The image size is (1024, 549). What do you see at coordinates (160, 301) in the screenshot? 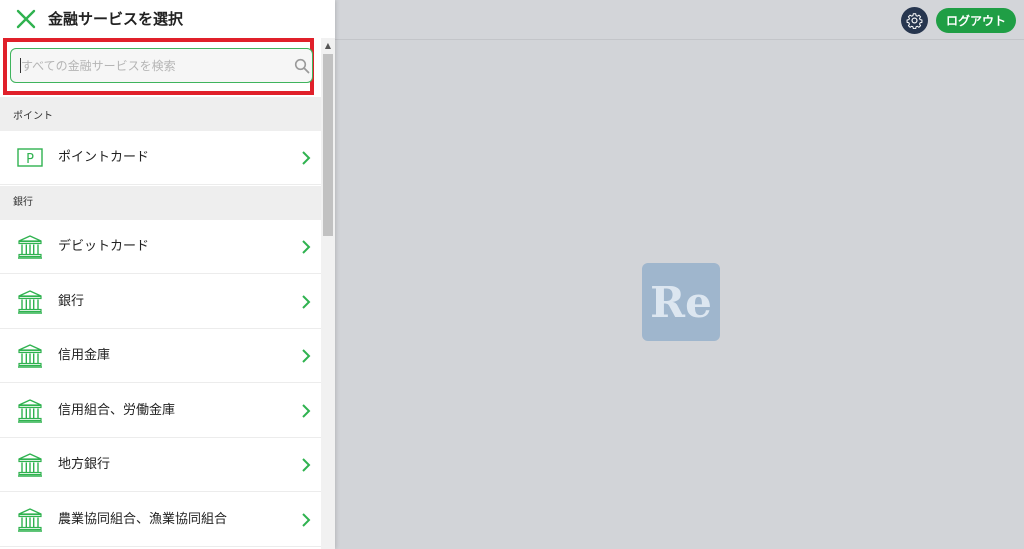
I see `list-item-bank-type: 銀行` at bounding box center [160, 301].